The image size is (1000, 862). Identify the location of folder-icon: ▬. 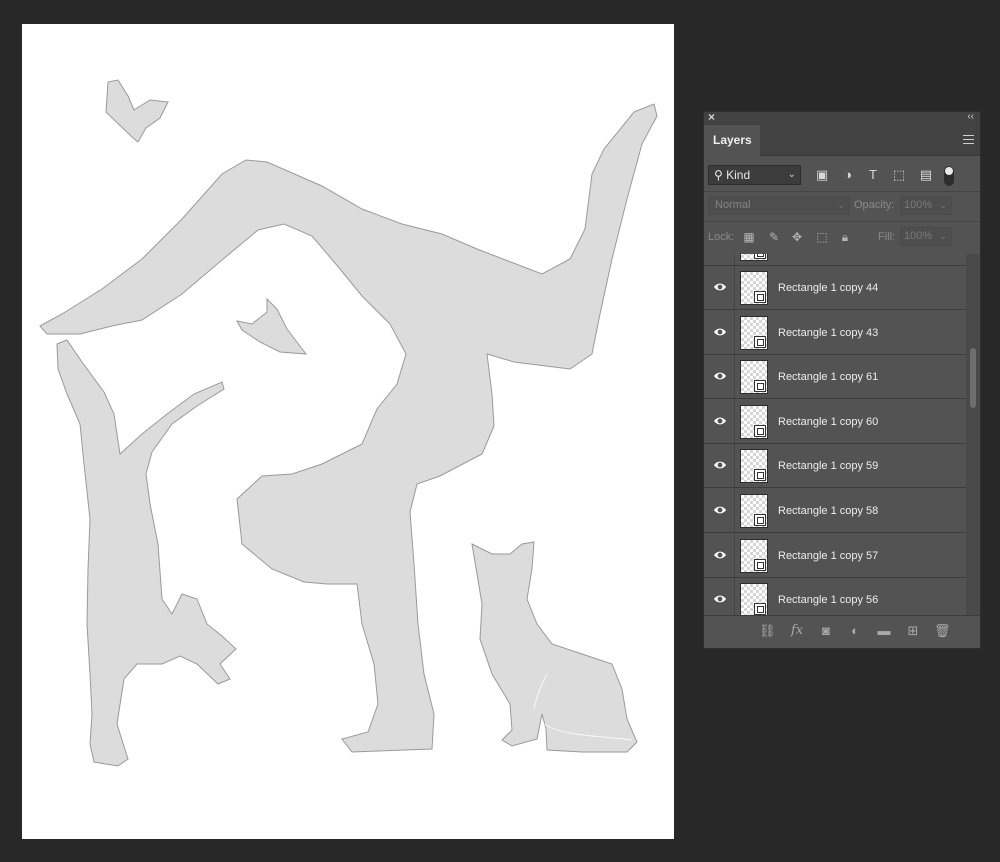
(884, 631).